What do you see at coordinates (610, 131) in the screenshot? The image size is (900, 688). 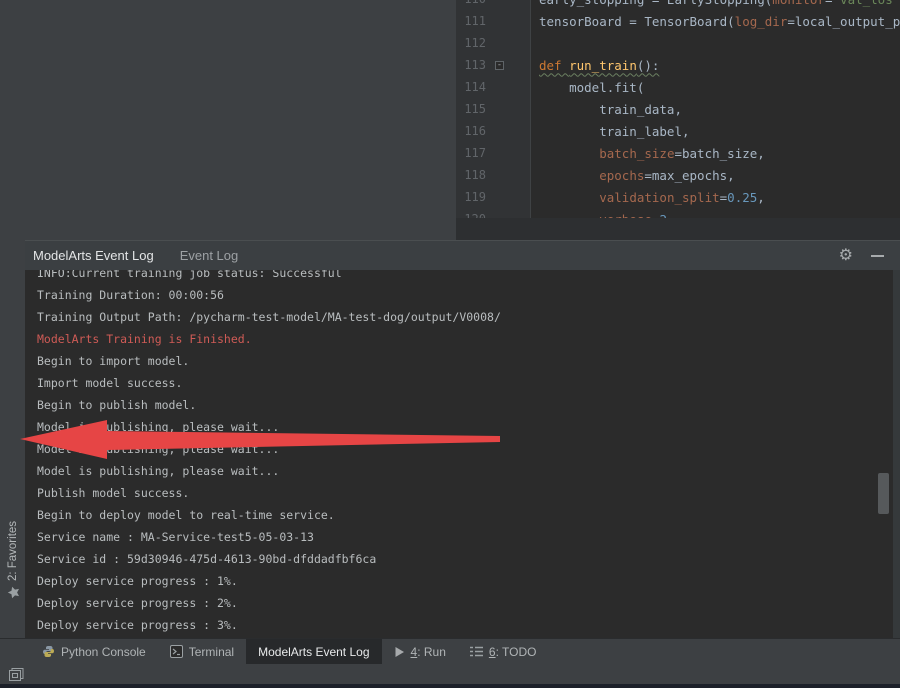 I see `code-text: train_label,` at bounding box center [610, 131].